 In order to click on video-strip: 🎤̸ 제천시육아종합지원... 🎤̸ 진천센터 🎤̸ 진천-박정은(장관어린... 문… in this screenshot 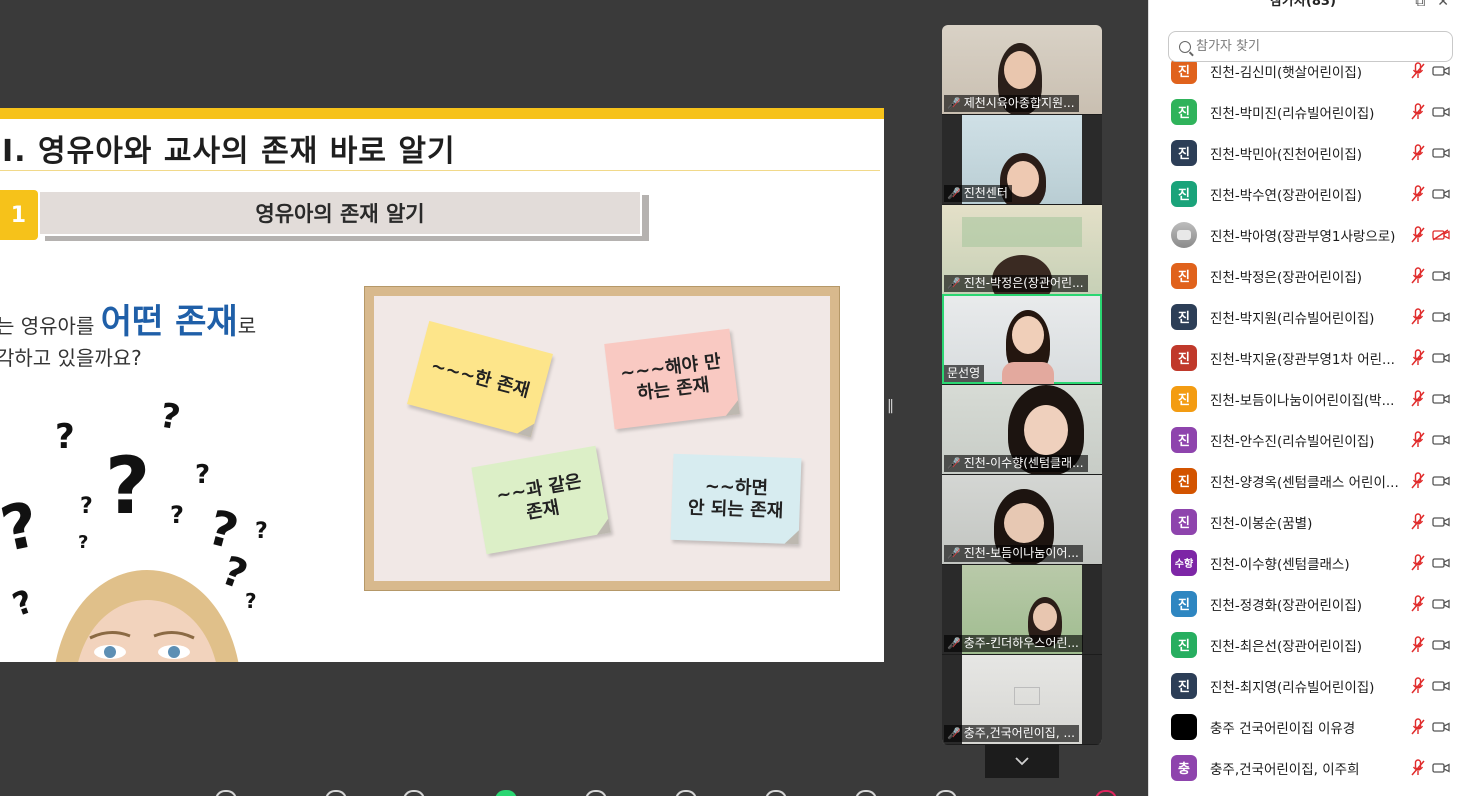, I will do `click(1022, 385)`.